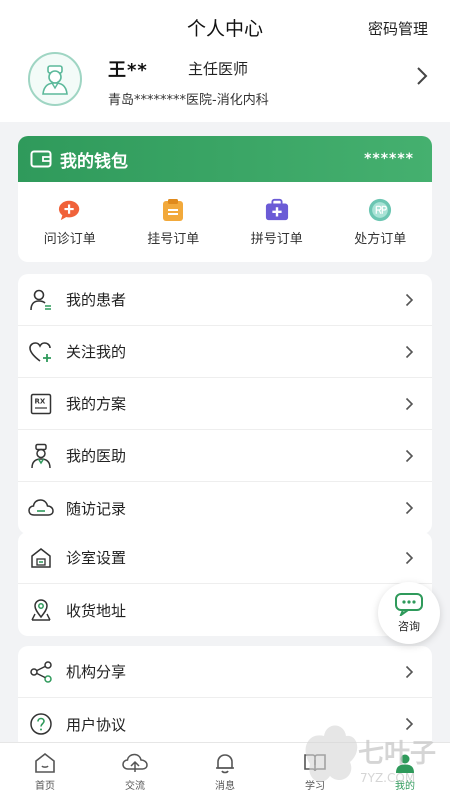 Image resolution: width=450 pixels, height=800 pixels. What do you see at coordinates (96, 456) in the screenshot?
I see `menu-item-label: 我的医助` at bounding box center [96, 456].